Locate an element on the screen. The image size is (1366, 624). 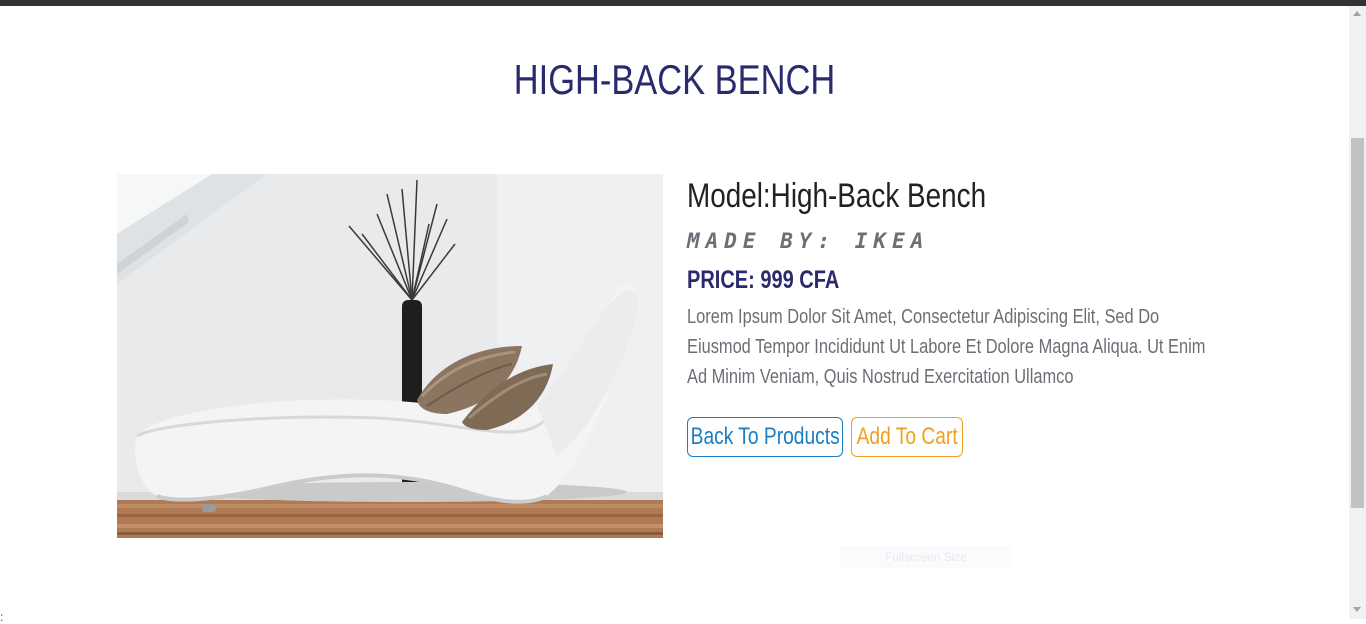
product-price: PRICE: 999 CFA is located at coordinates (763, 280).